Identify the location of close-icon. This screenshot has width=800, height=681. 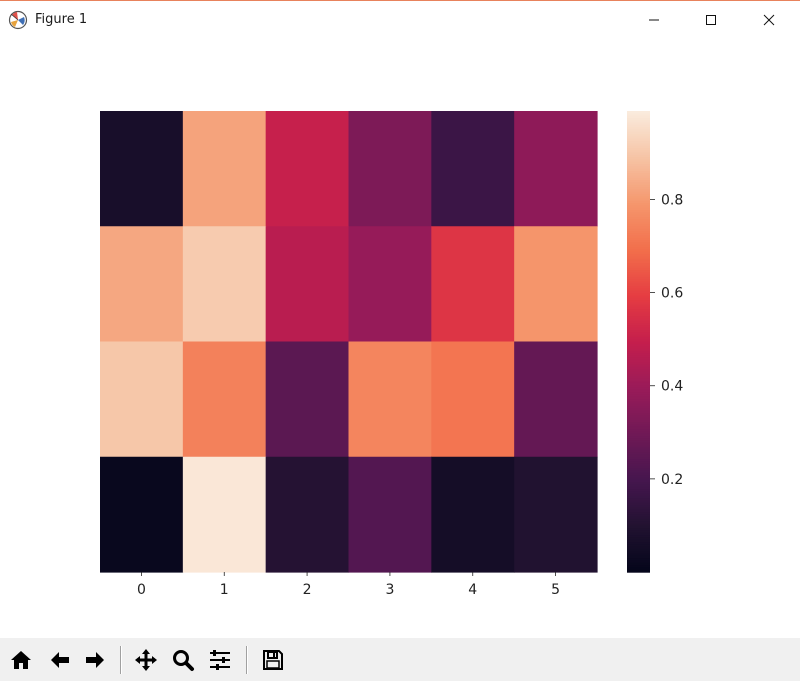
(769, 20).